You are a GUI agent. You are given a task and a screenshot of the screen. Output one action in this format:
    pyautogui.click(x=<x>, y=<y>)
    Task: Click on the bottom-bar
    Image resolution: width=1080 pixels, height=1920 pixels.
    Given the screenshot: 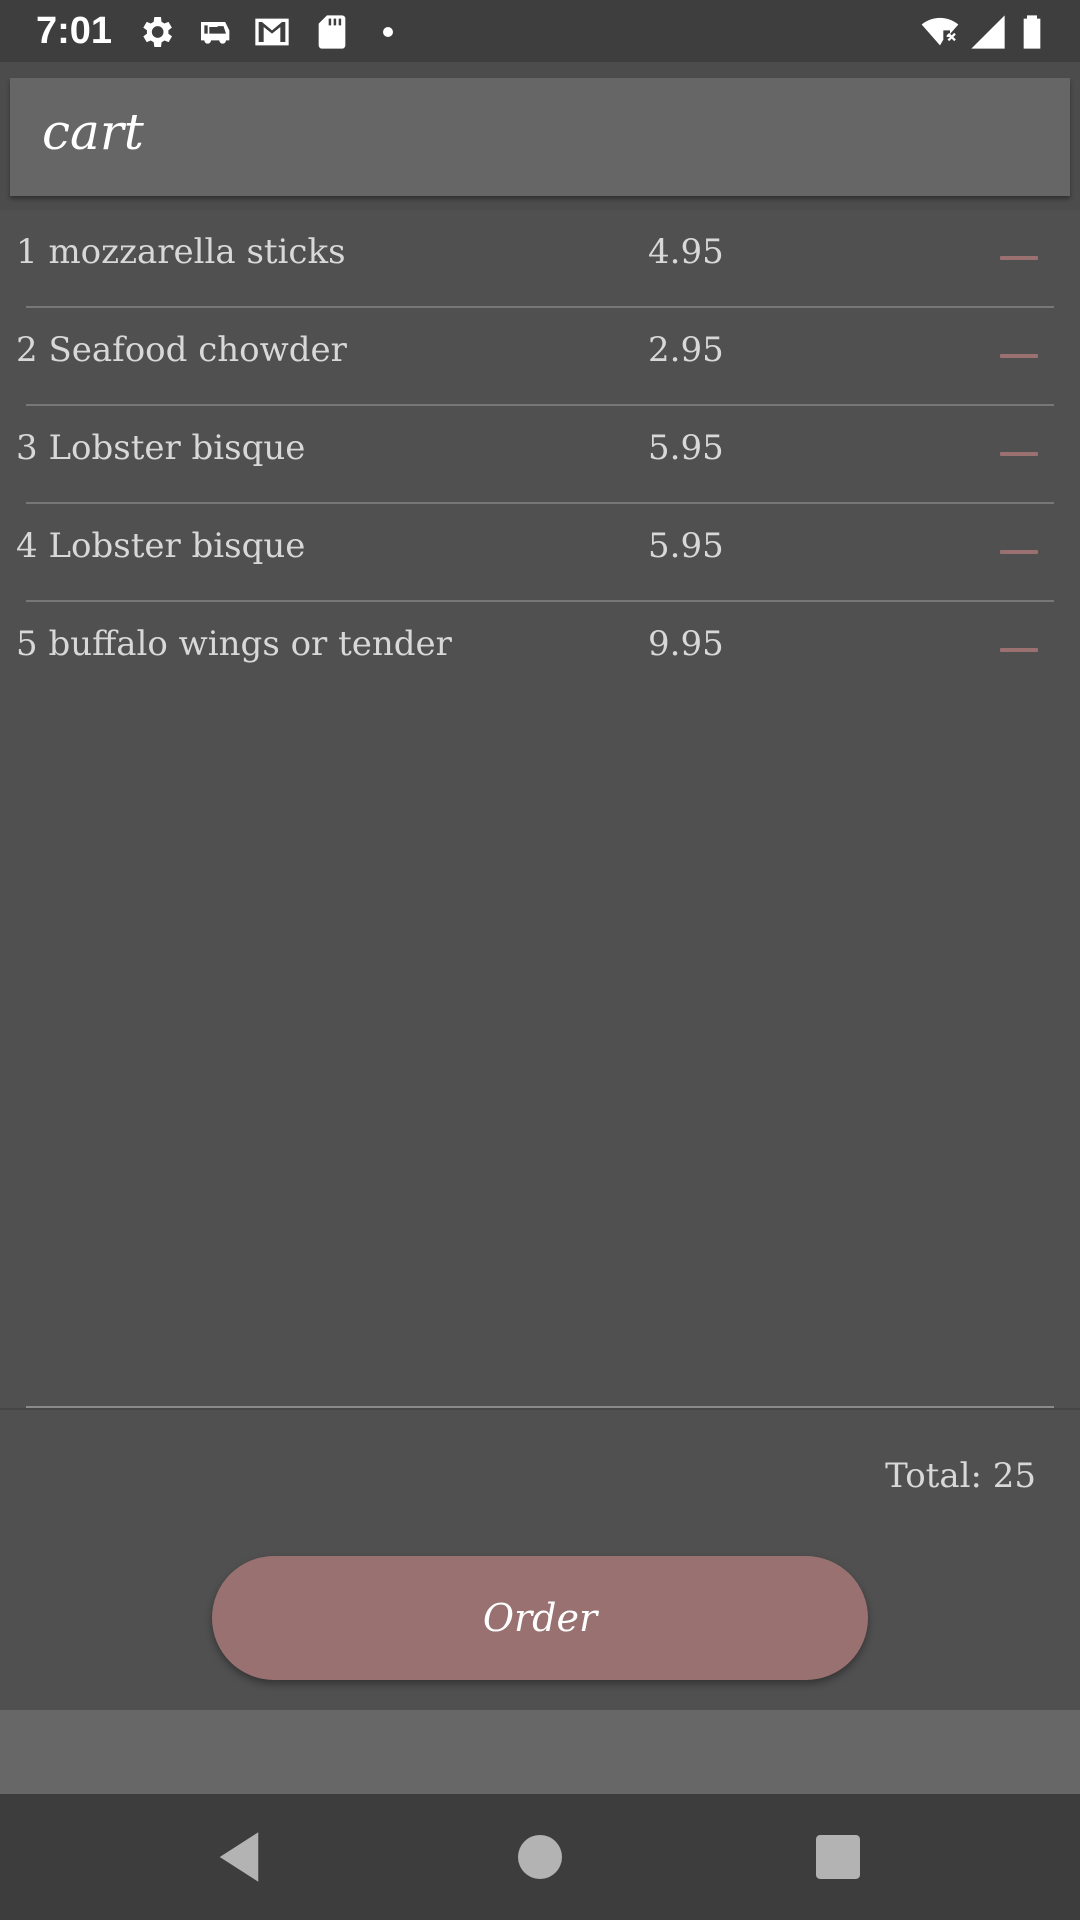 What is the action you would take?
    pyautogui.click(x=540, y=1752)
    